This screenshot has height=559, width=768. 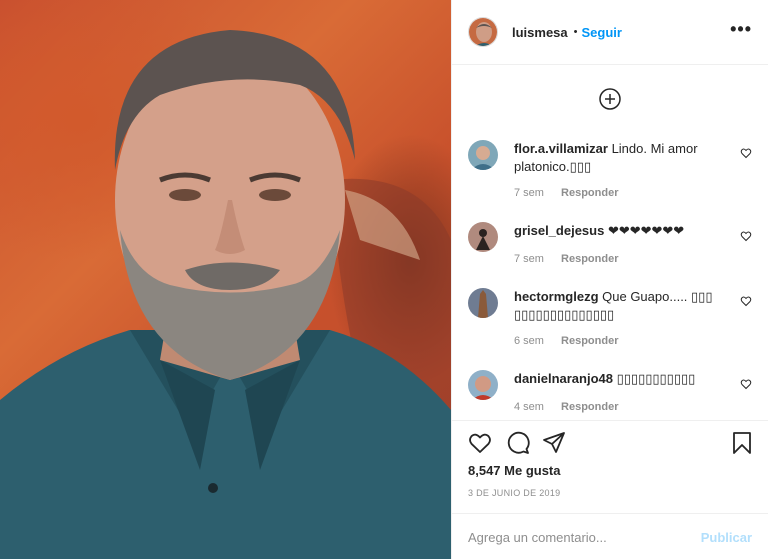 I want to click on post-header: luismesa • Seguir •••, so click(x=610, y=32).